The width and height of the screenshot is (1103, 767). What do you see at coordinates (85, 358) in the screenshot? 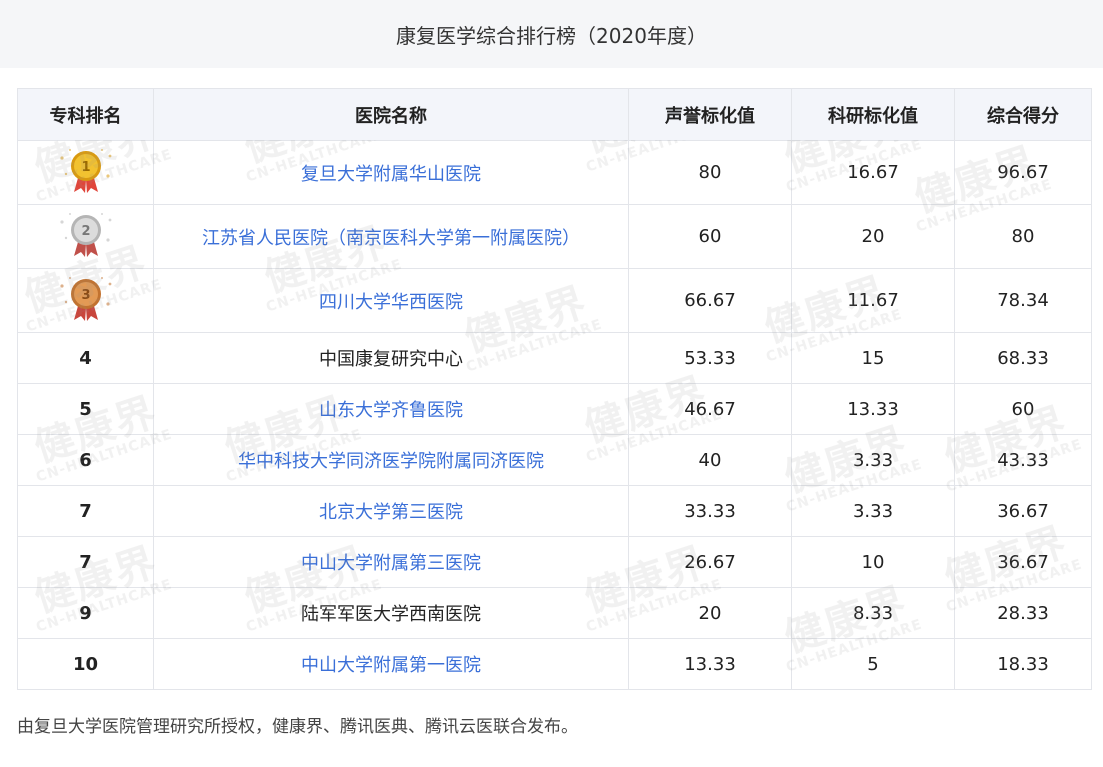
I see `rank-cell: 4` at bounding box center [85, 358].